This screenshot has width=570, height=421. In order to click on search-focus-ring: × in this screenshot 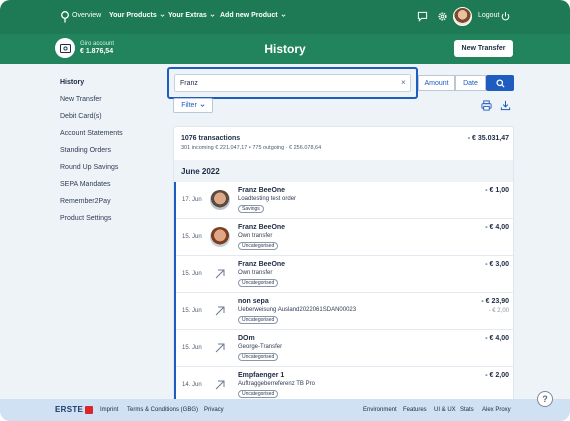, I will do `click(292, 83)`.